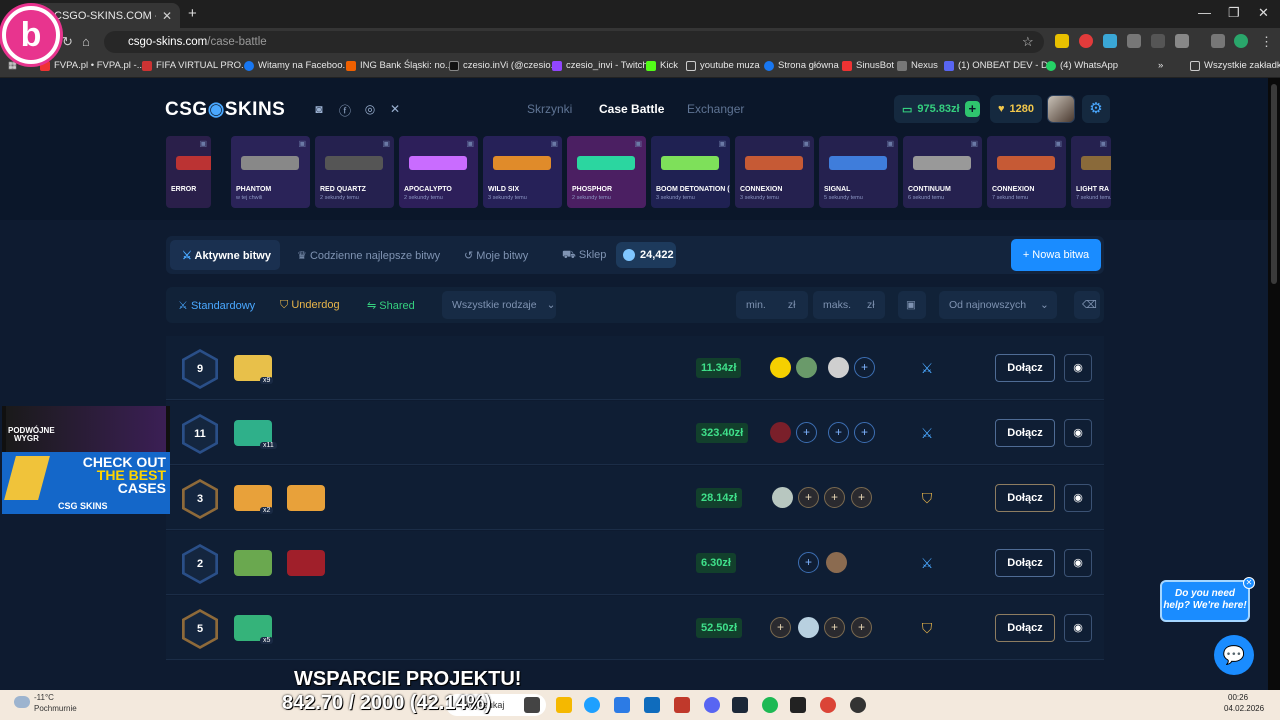 The image size is (1280, 720). Describe the element at coordinates (868, 65) in the screenshot. I see `bookmark-item: SinusBot` at that location.